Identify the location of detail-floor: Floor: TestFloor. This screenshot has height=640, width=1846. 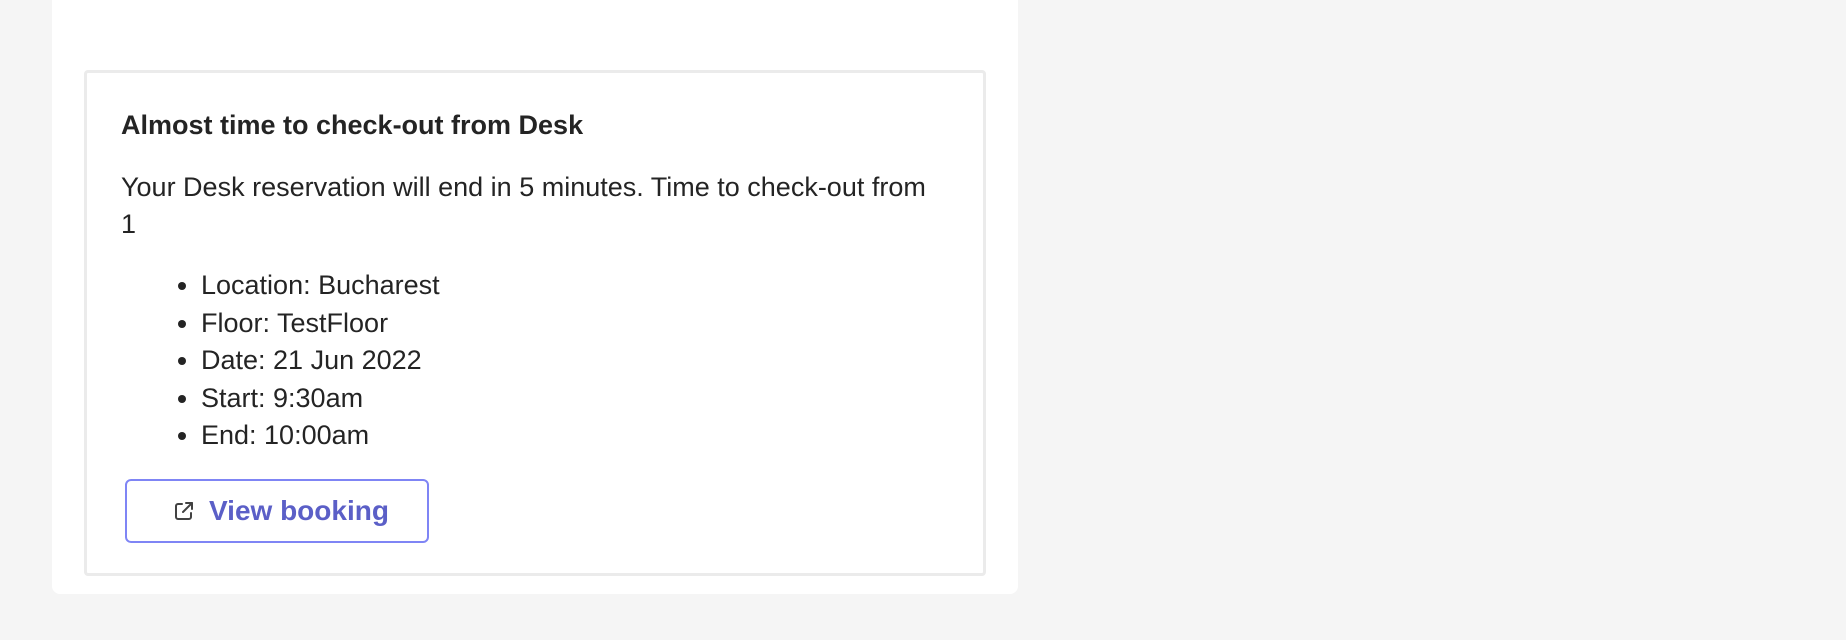
(320, 324).